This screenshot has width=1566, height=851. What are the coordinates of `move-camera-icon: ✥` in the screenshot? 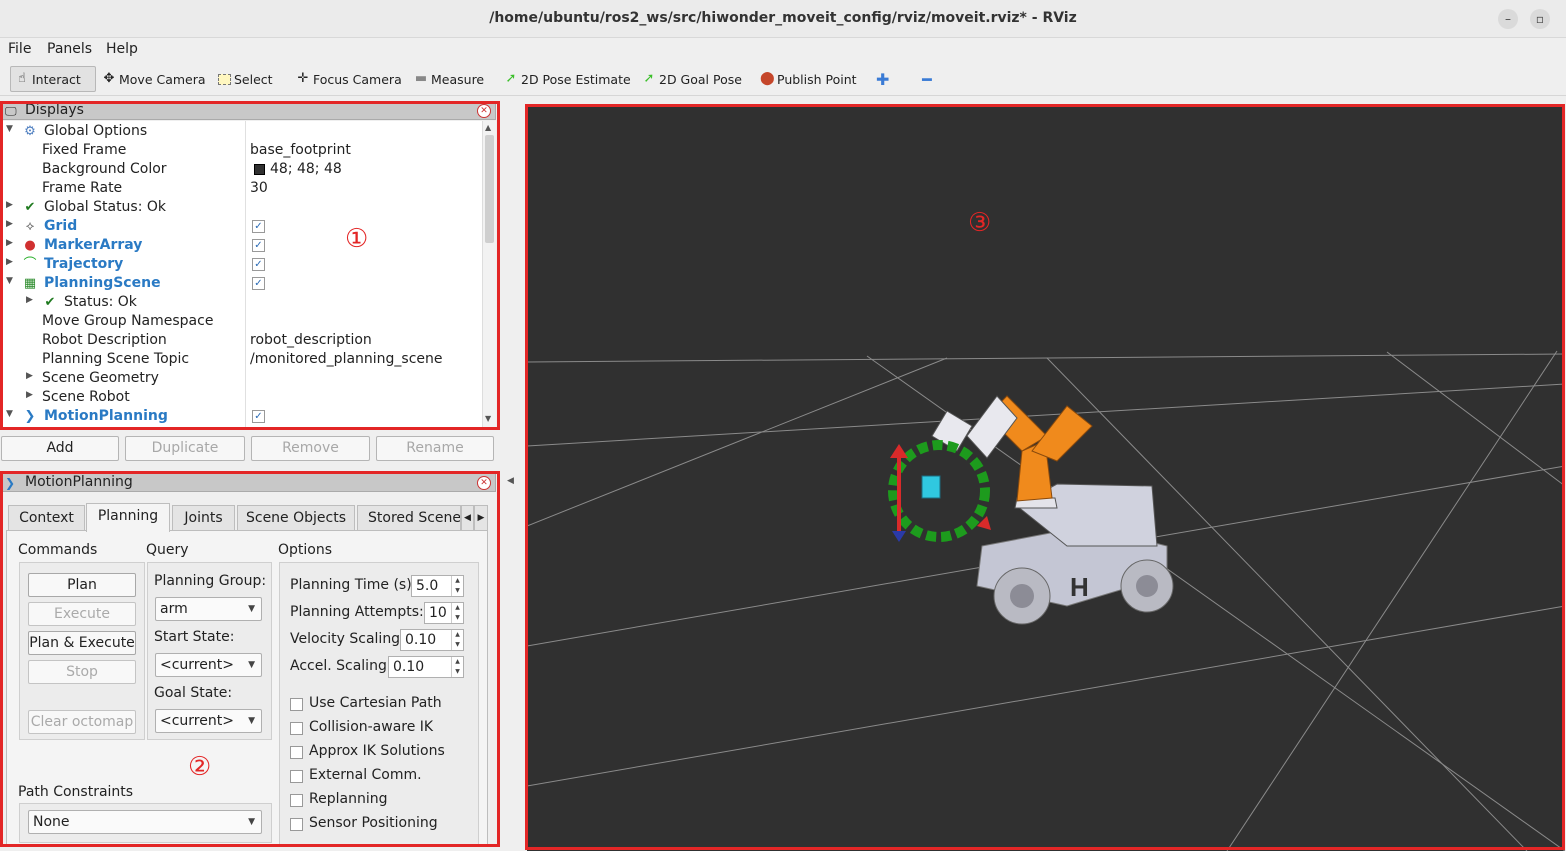 It's located at (109, 78).